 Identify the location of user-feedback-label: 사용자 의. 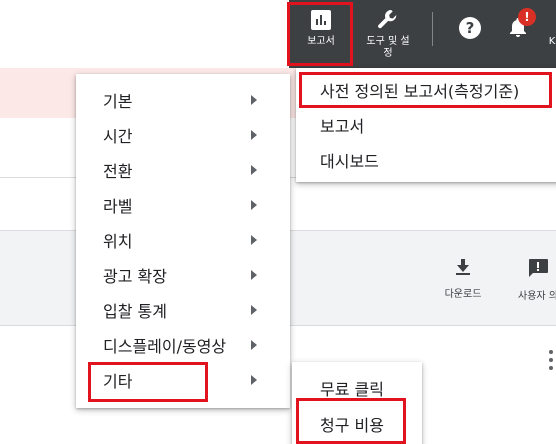
(537, 296).